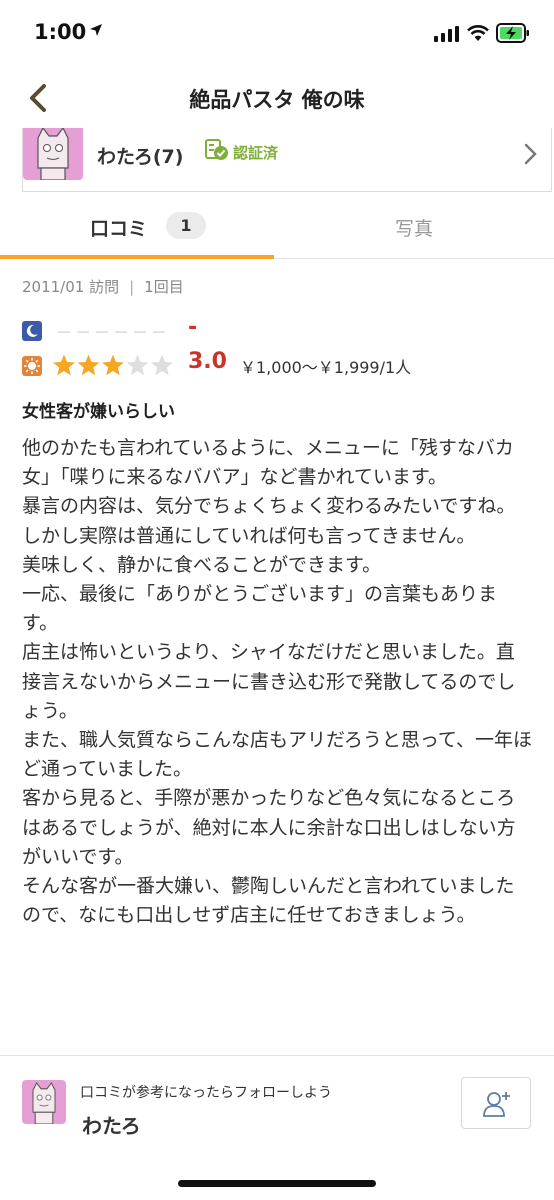  What do you see at coordinates (193, 327) in the screenshot?
I see `dinner-score: -` at bounding box center [193, 327].